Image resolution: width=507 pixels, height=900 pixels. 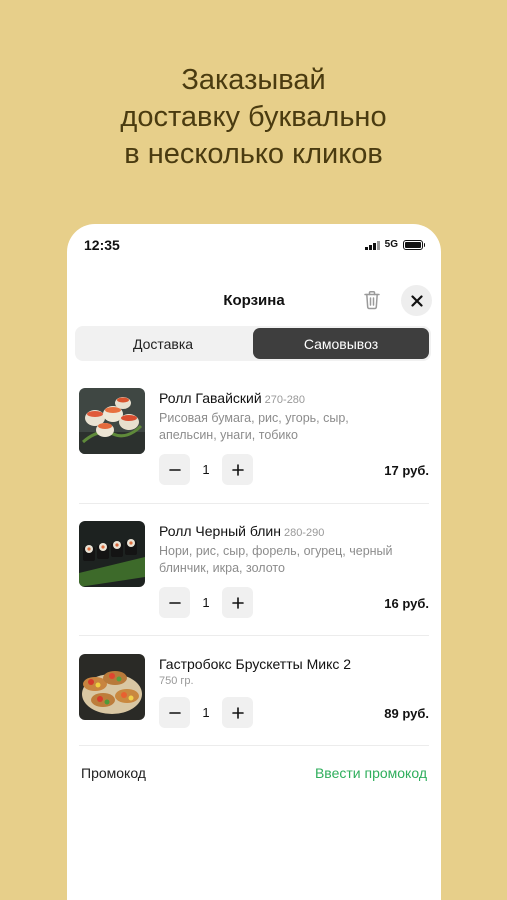 I want to click on enter-promo-link: Ввести промокод, so click(x=371, y=773).